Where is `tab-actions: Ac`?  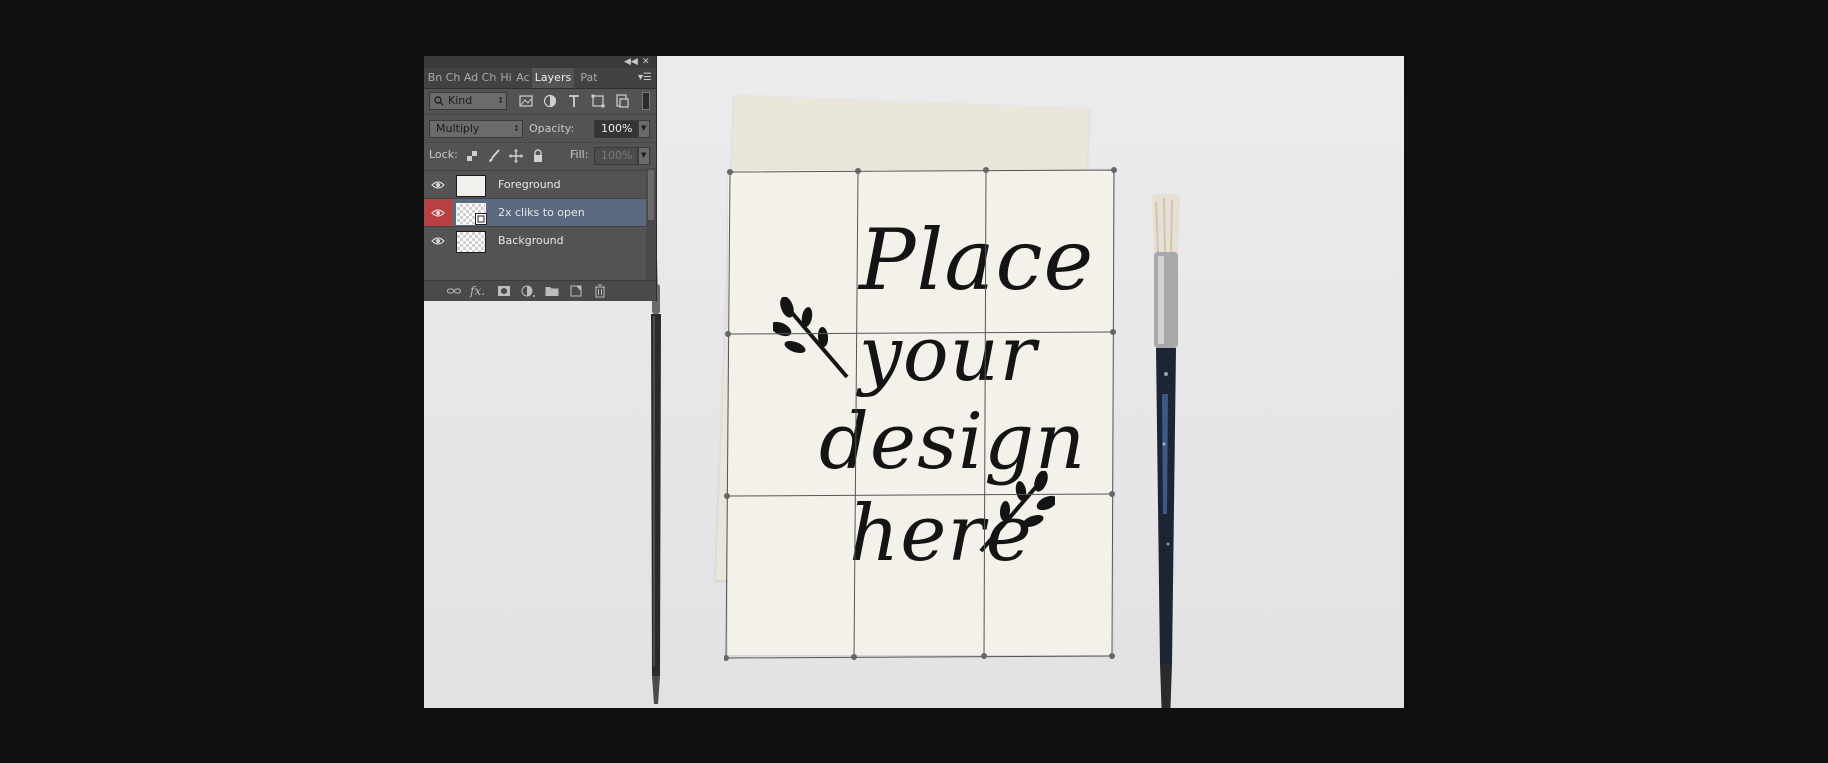 tab-actions: Ac is located at coordinates (523, 78).